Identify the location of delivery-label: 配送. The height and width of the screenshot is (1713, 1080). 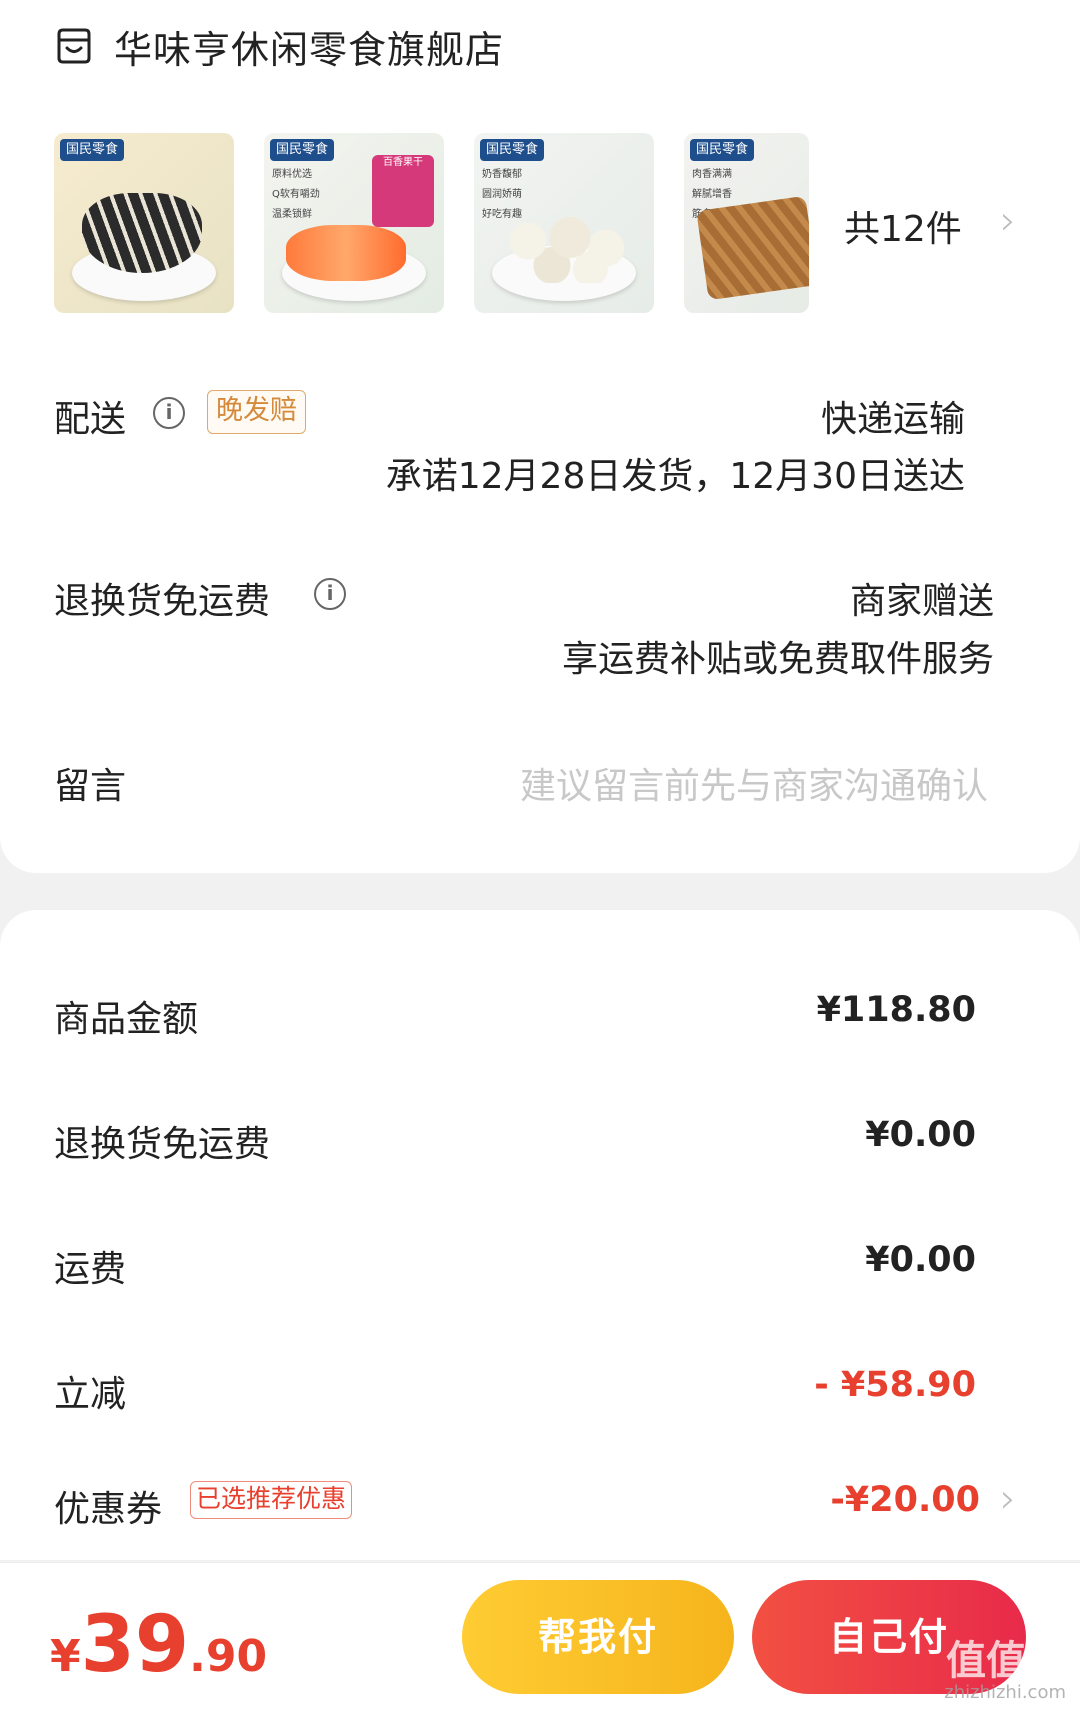
(90, 419).